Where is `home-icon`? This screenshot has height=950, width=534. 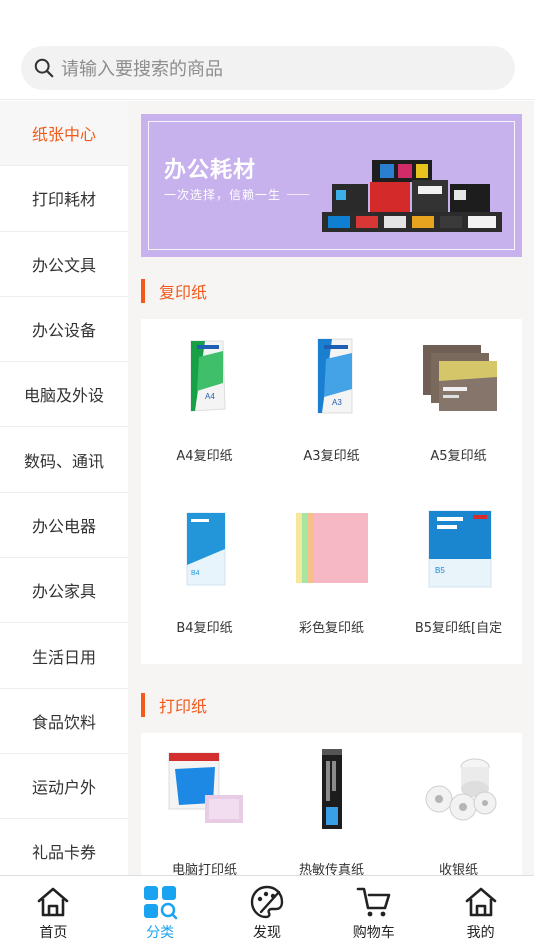 home-icon is located at coordinates (53, 902).